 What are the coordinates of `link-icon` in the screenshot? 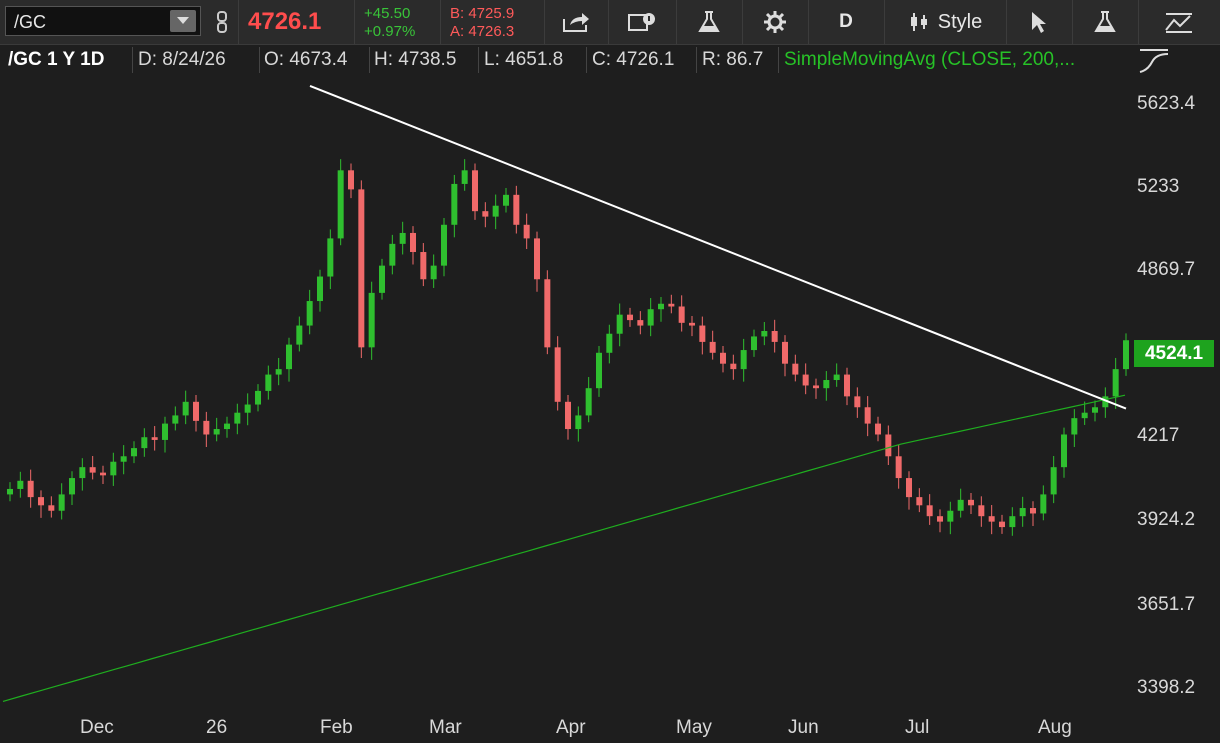 It's located at (222, 22).